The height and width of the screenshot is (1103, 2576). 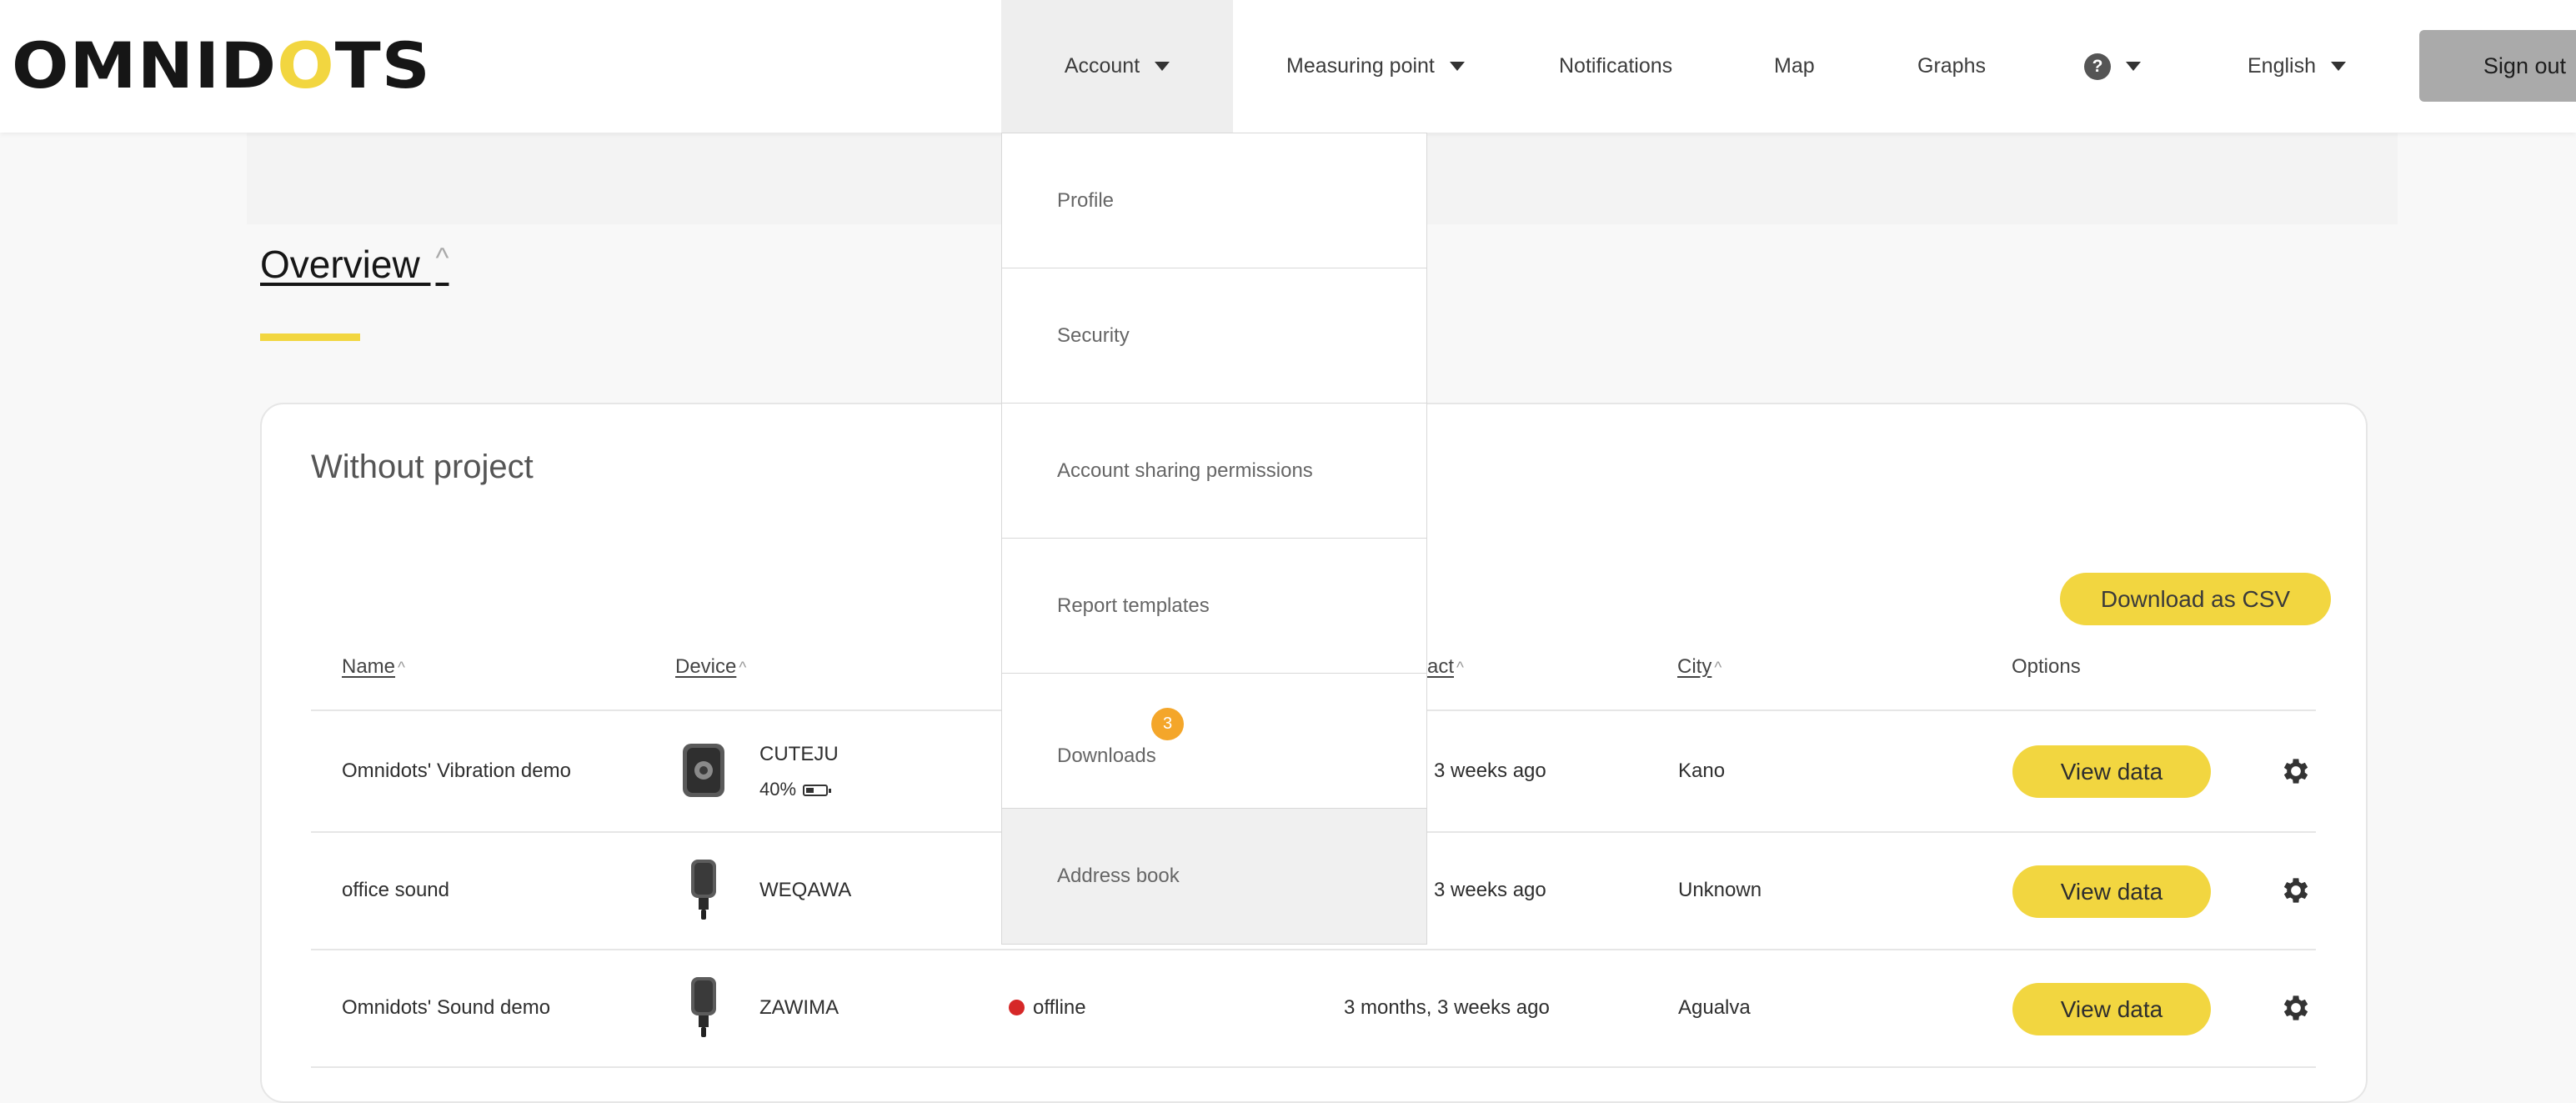 I want to click on row-name: Omnidots' Vibration demo, so click(x=456, y=771).